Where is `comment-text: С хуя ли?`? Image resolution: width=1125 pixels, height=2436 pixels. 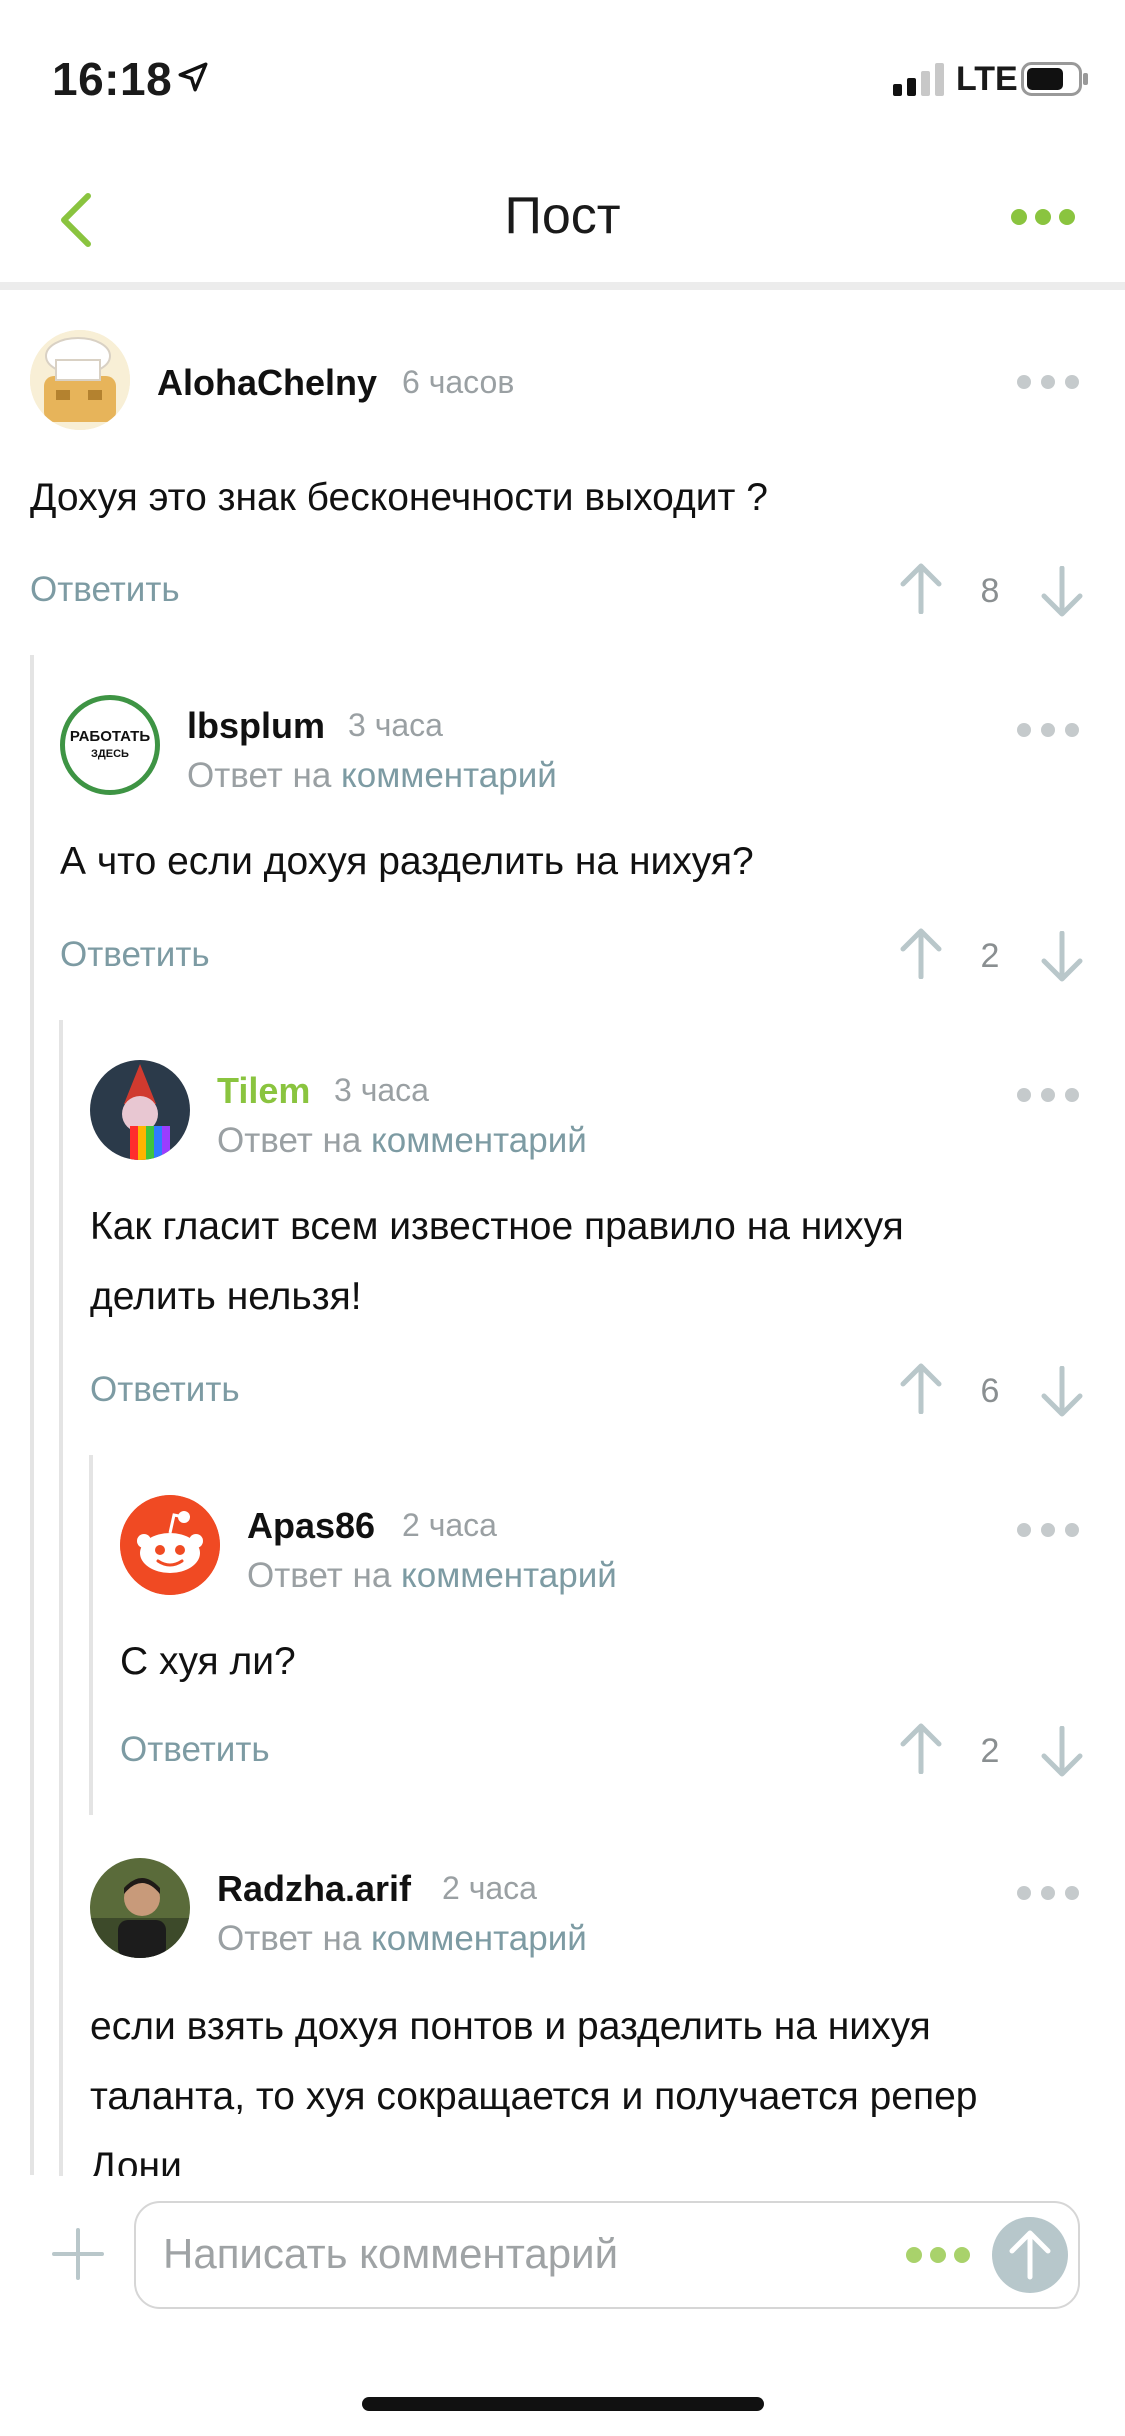 comment-text: С хуя ли? is located at coordinates (208, 1661).